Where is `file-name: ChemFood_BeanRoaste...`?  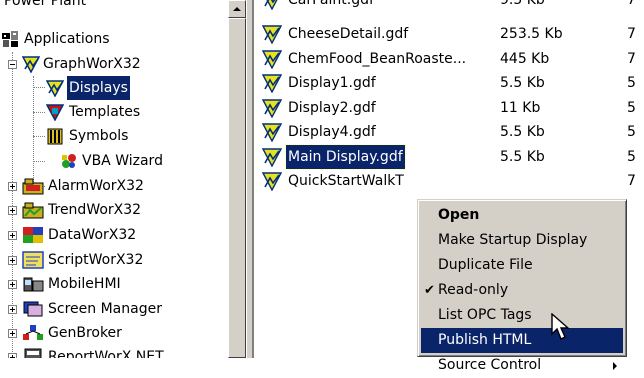 file-name: ChemFood_BeanRoaste... is located at coordinates (377, 58).